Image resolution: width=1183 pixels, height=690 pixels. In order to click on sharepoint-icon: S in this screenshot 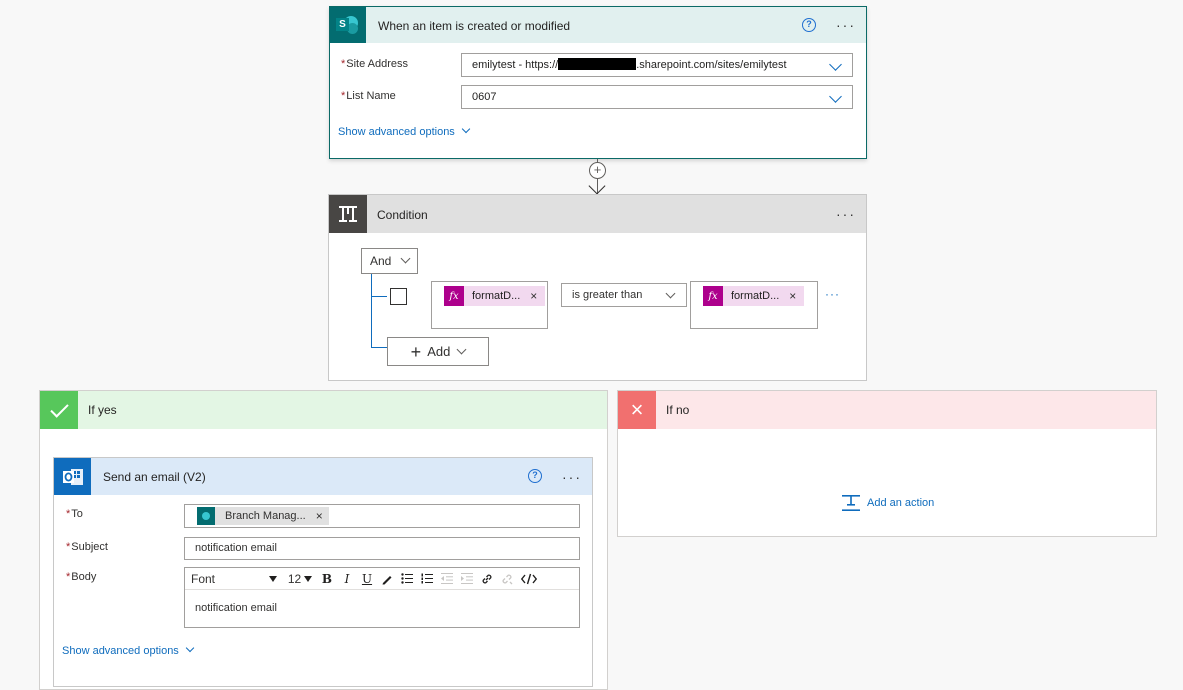, I will do `click(348, 25)`.